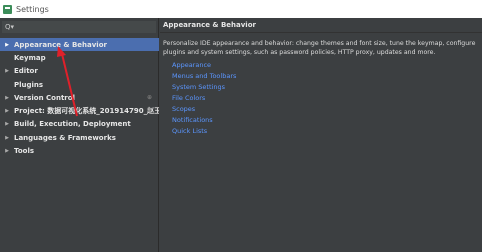  I want to click on tree-item: Plugins, so click(79, 84).